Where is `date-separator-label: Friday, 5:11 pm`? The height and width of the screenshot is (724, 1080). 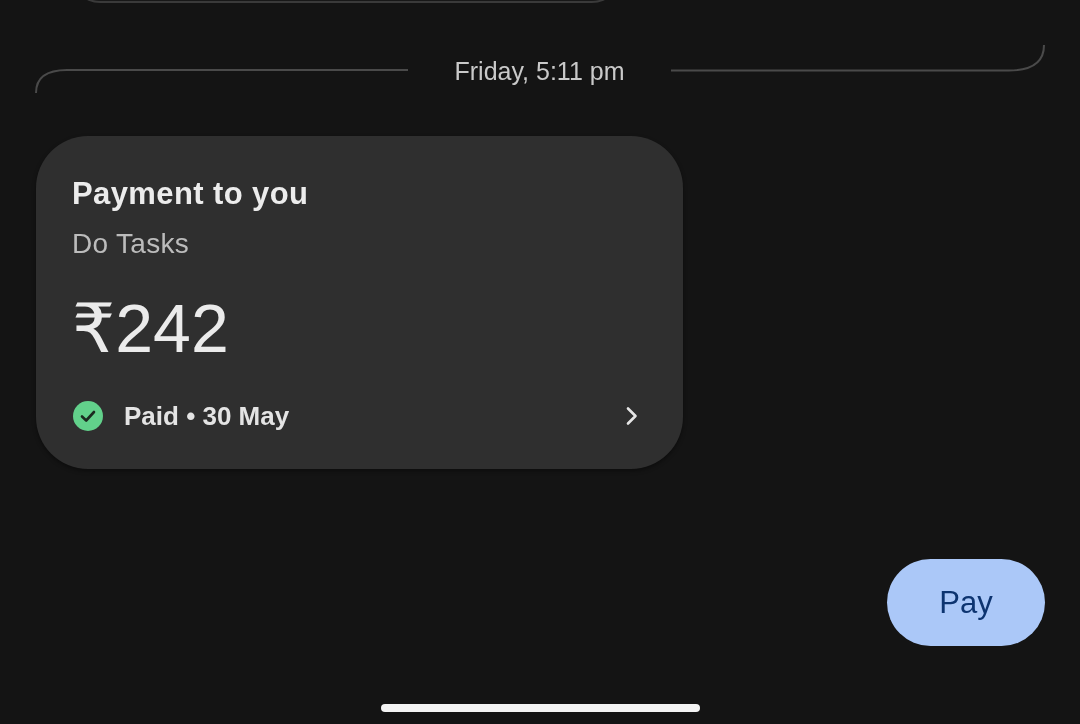 date-separator-label: Friday, 5:11 pm is located at coordinates (539, 71).